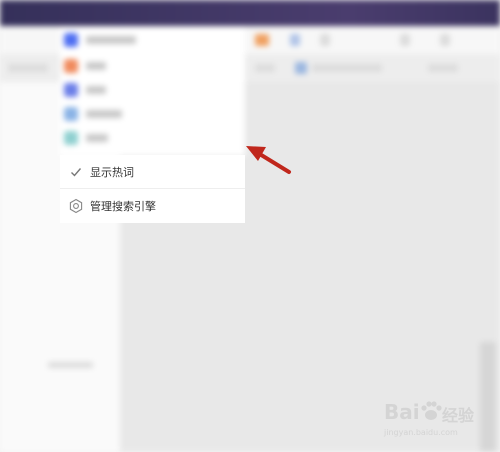  Describe the element at coordinates (268, 160) in the screenshot. I see `annotation-arrow` at that location.